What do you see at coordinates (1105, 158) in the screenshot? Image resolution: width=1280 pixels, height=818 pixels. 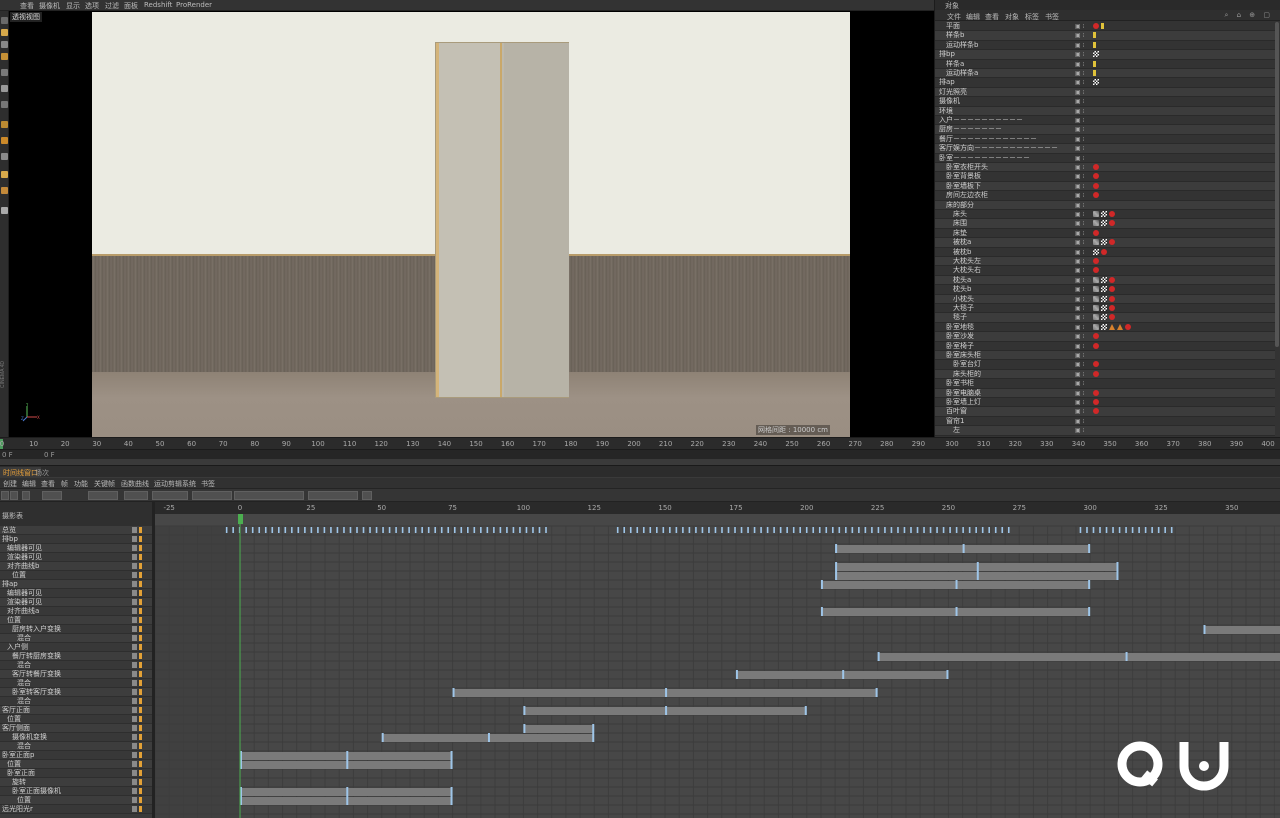 I see `object-row: 卧室－－－－－－－－－－－ ▣ ⁝` at bounding box center [1105, 158].